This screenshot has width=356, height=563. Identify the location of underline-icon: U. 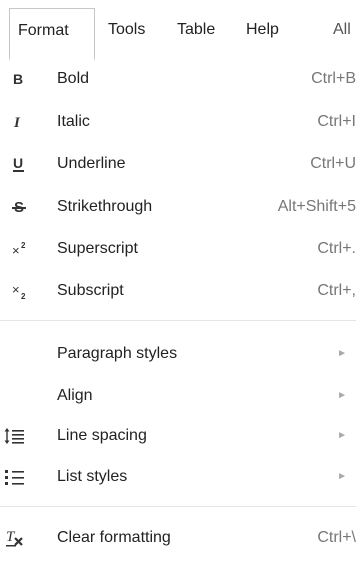
(30, 164).